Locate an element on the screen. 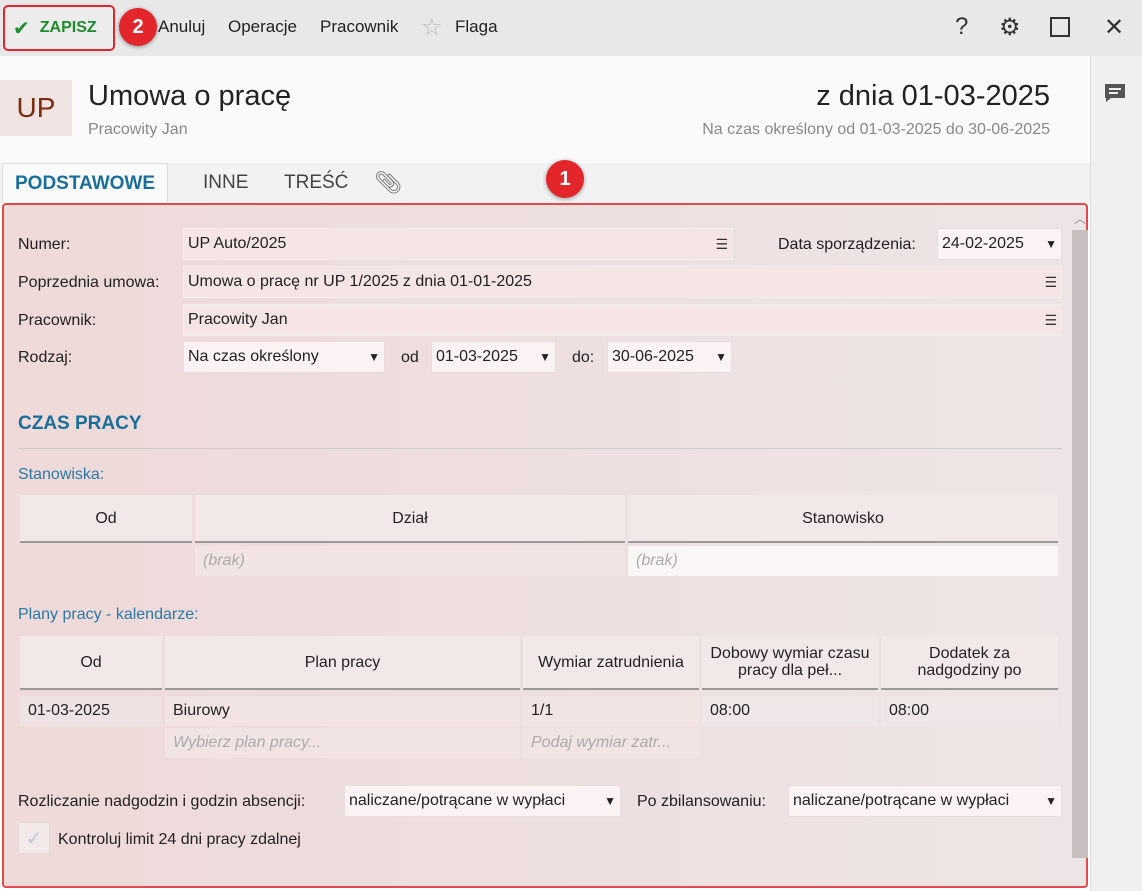  data-value: 24-02-2025 is located at coordinates (983, 243).